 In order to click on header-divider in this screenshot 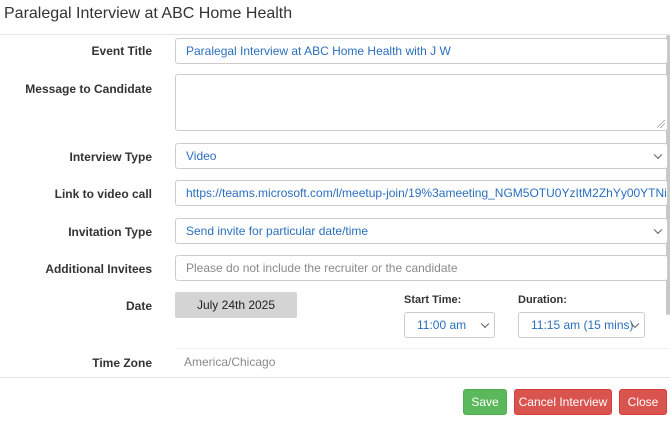, I will do `click(335, 34)`.